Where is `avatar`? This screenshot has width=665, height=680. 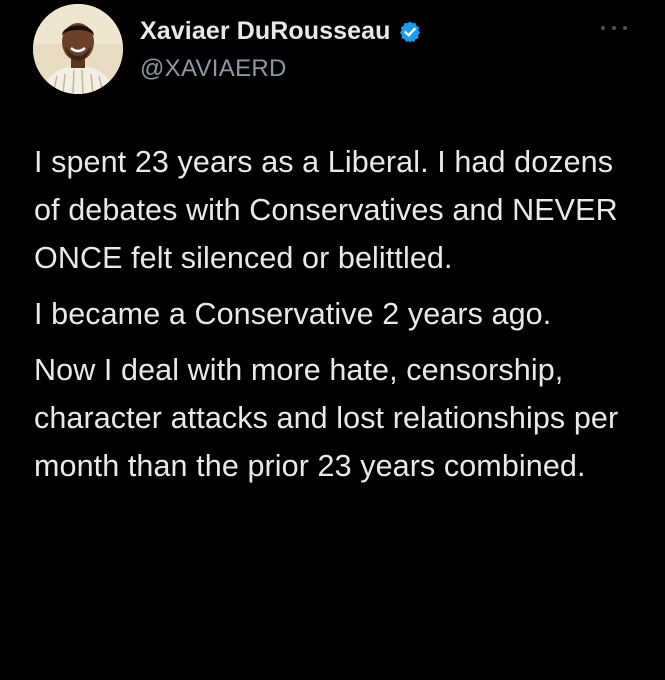
avatar is located at coordinates (78, 49).